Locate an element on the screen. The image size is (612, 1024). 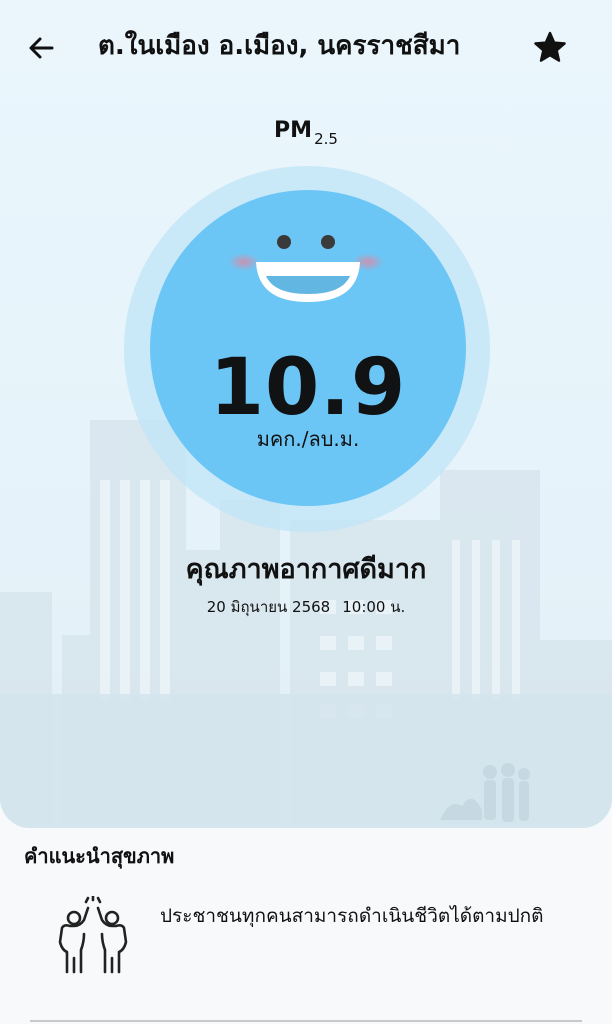
pm-unit: มคก./ลบ.ม. is located at coordinates (308, 439).